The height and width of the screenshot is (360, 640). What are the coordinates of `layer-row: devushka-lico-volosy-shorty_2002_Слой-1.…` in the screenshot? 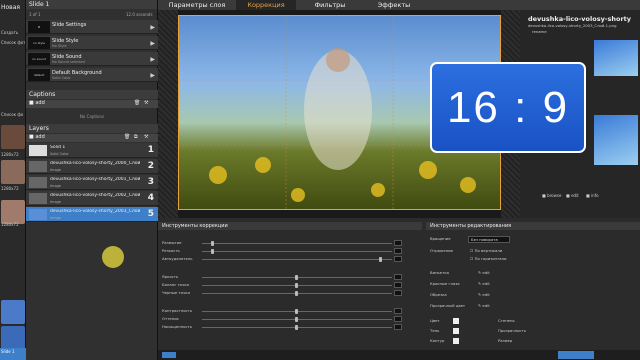 It's located at (92, 198).